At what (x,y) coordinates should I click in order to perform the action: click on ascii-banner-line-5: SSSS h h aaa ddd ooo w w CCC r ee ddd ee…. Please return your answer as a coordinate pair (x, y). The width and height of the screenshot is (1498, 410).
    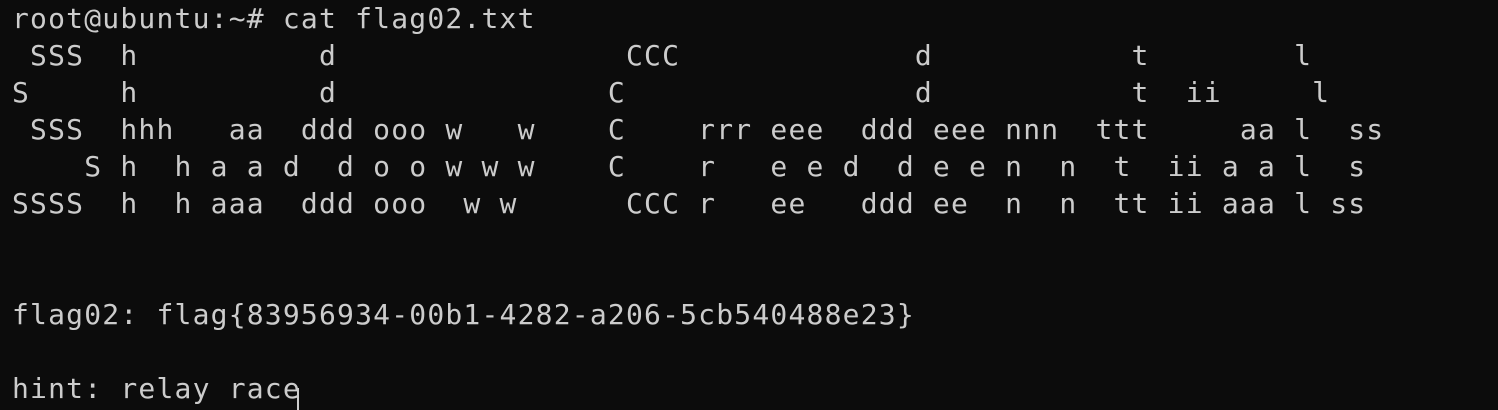
    Looking at the image, I should click on (689, 203).